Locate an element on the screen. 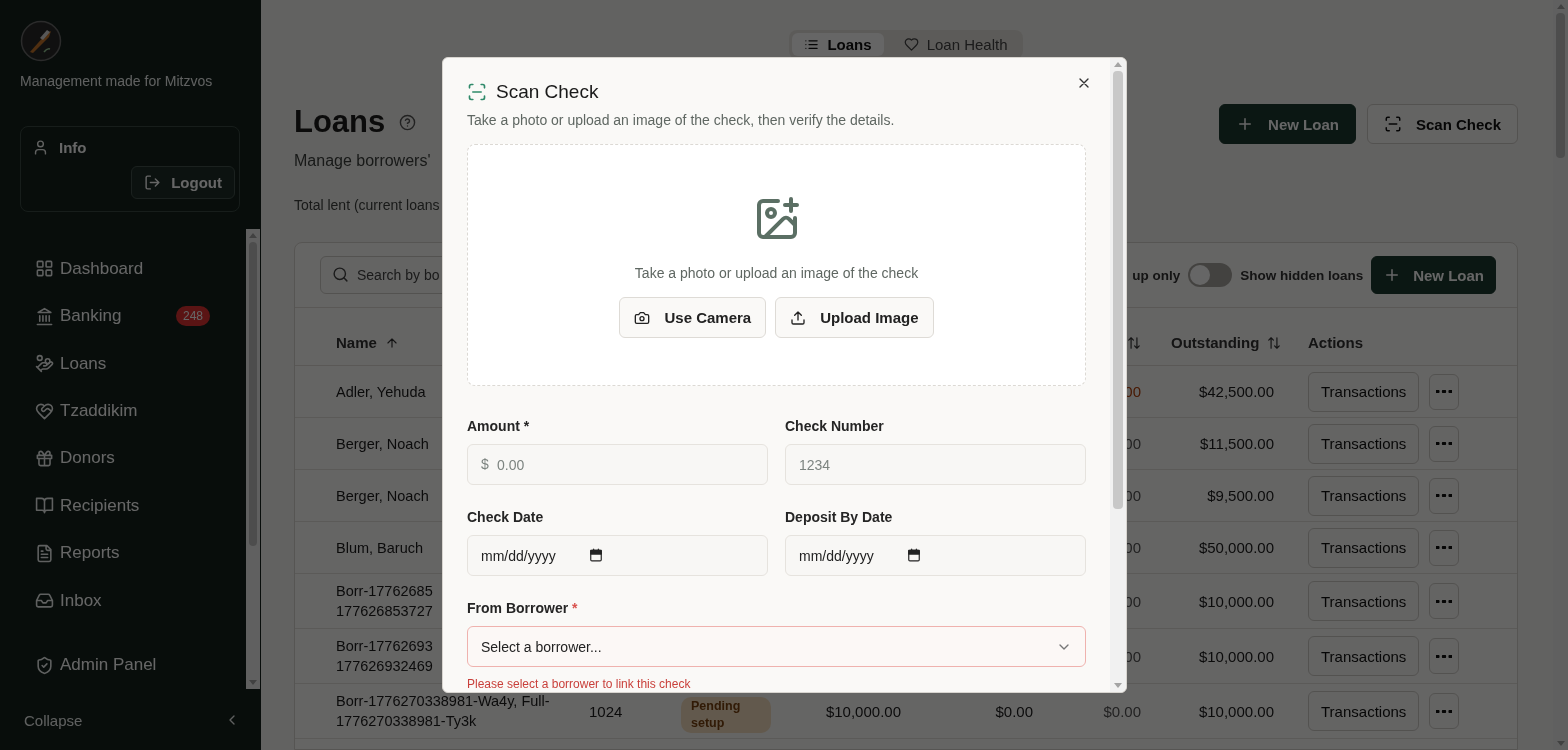  field-label: Check Date is located at coordinates (506, 517).